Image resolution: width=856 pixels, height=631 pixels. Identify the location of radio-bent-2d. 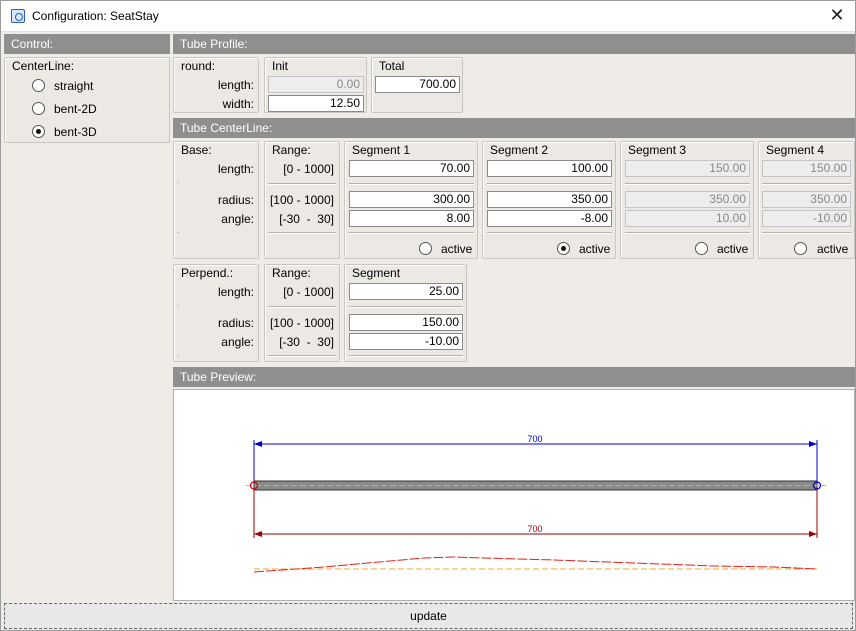
(38, 108).